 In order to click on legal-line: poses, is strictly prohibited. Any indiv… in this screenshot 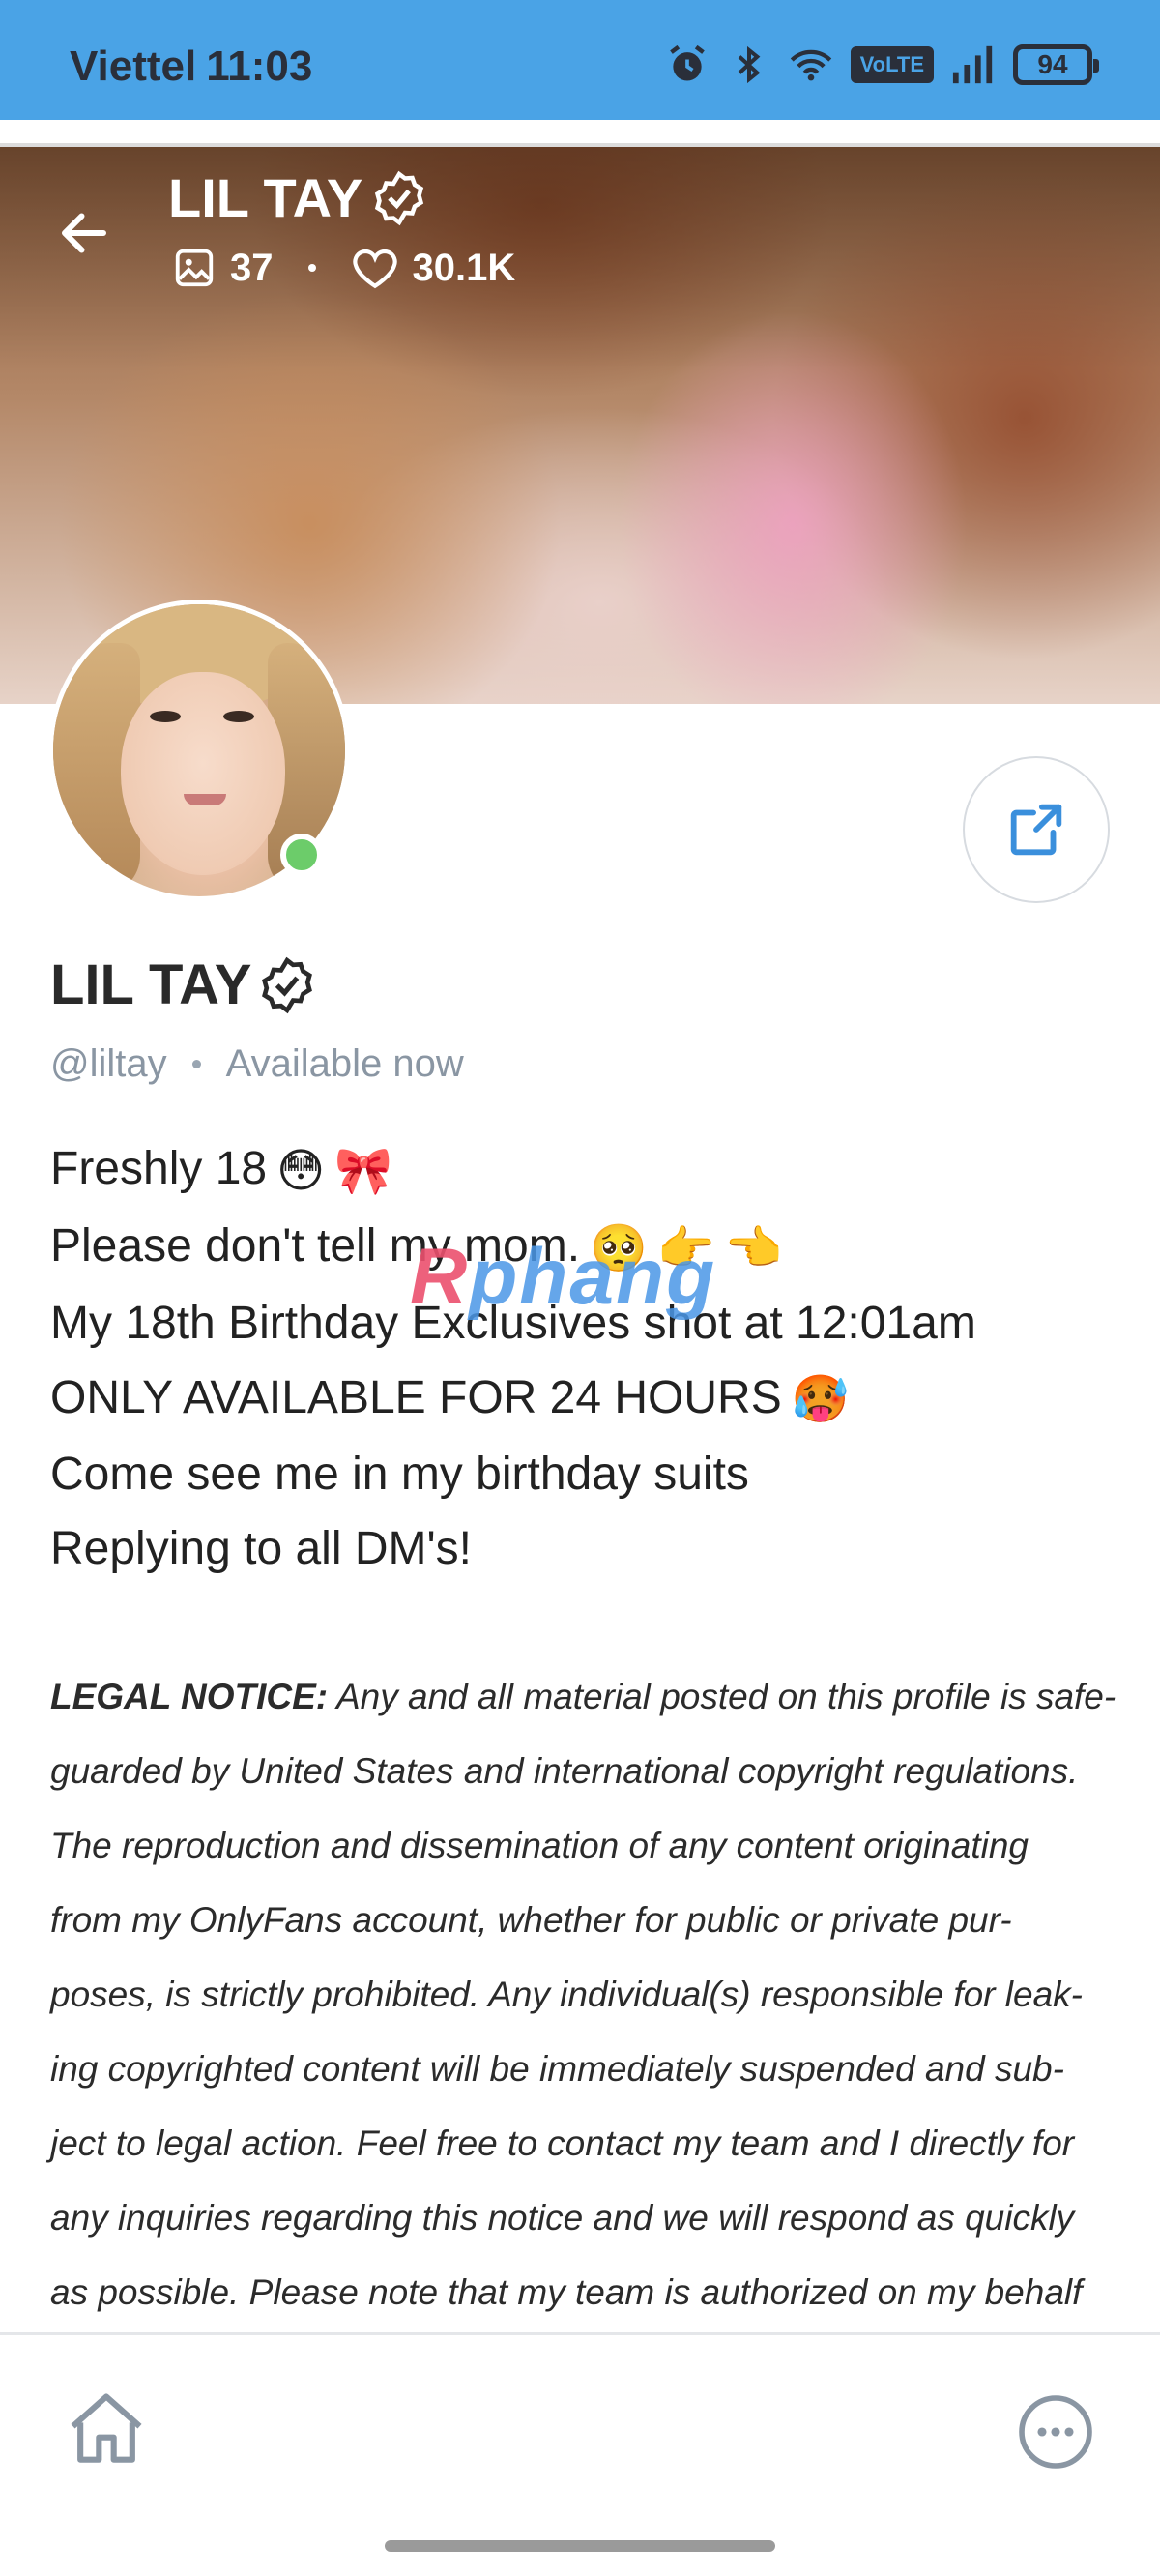, I will do `click(566, 1994)`.